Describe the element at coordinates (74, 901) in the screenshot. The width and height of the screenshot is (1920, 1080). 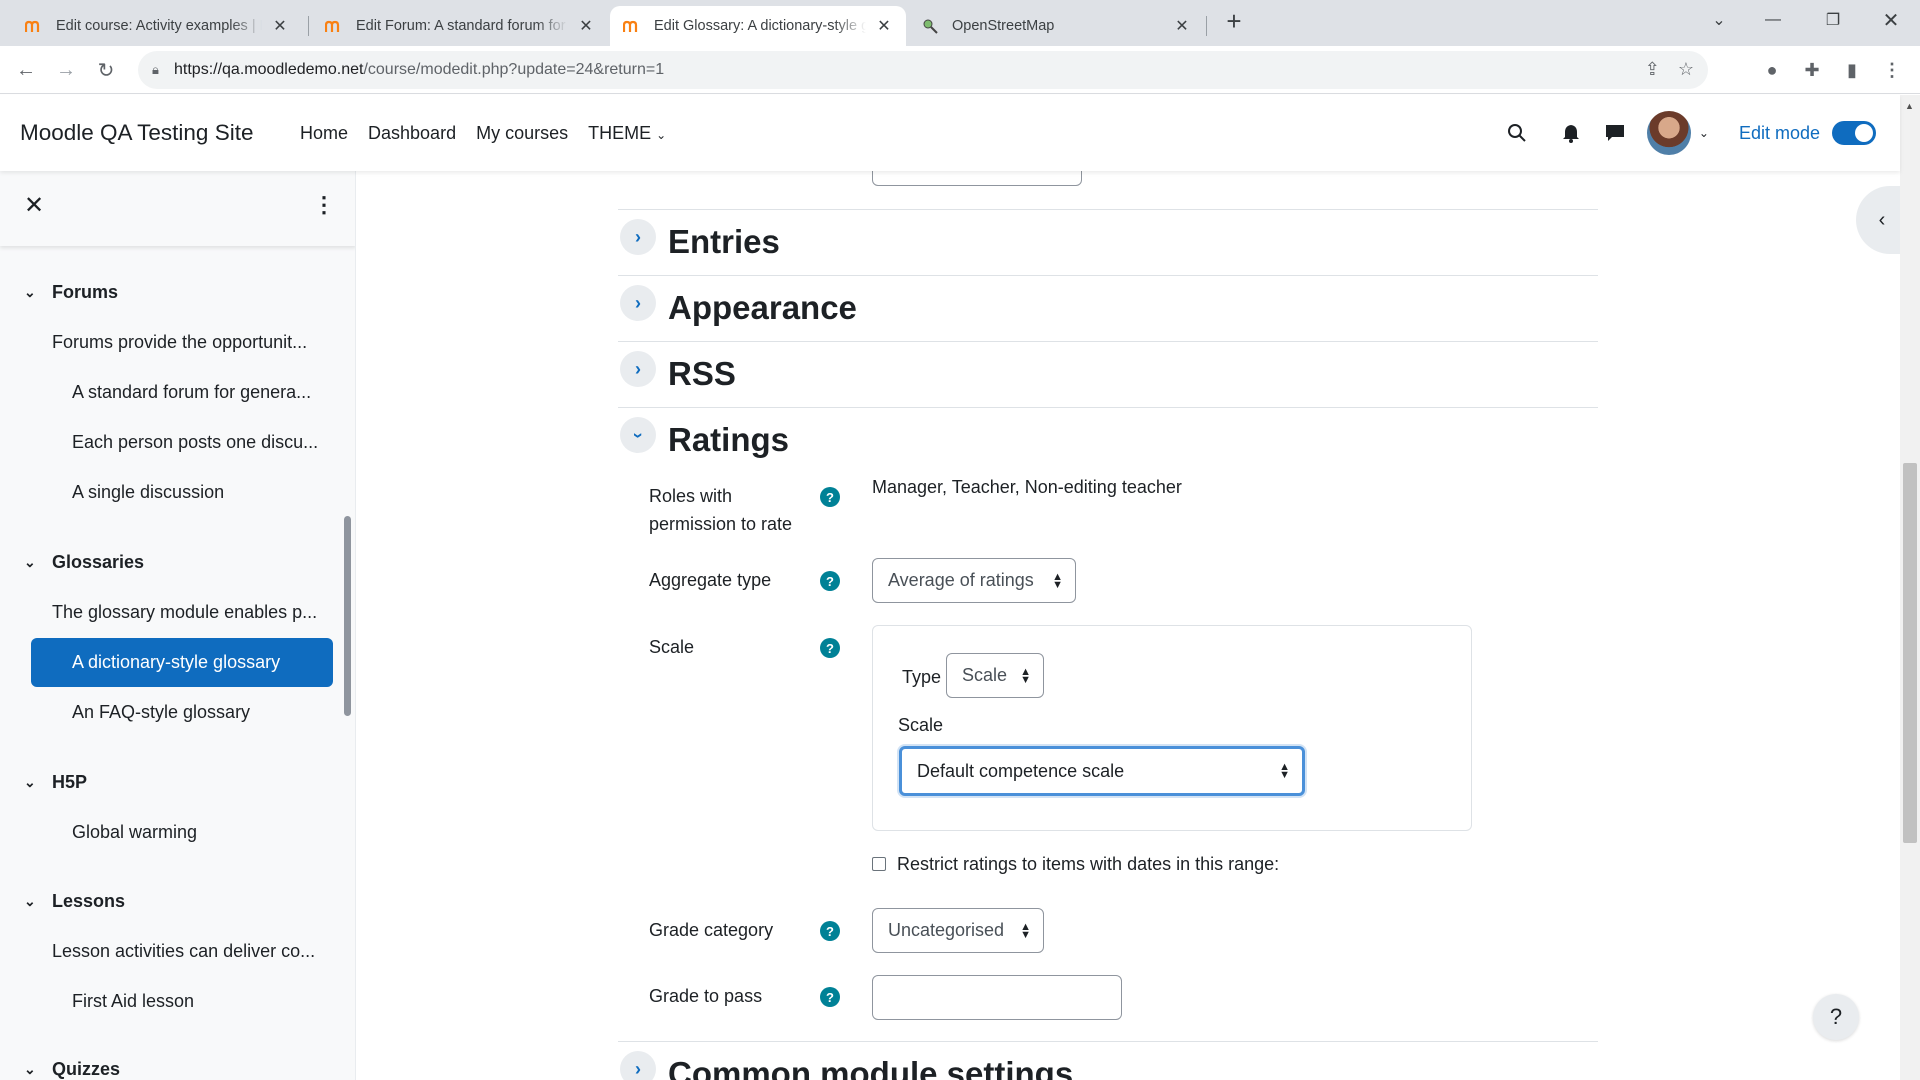
I see `course-section-lessons: ⌄ Lessons` at that location.